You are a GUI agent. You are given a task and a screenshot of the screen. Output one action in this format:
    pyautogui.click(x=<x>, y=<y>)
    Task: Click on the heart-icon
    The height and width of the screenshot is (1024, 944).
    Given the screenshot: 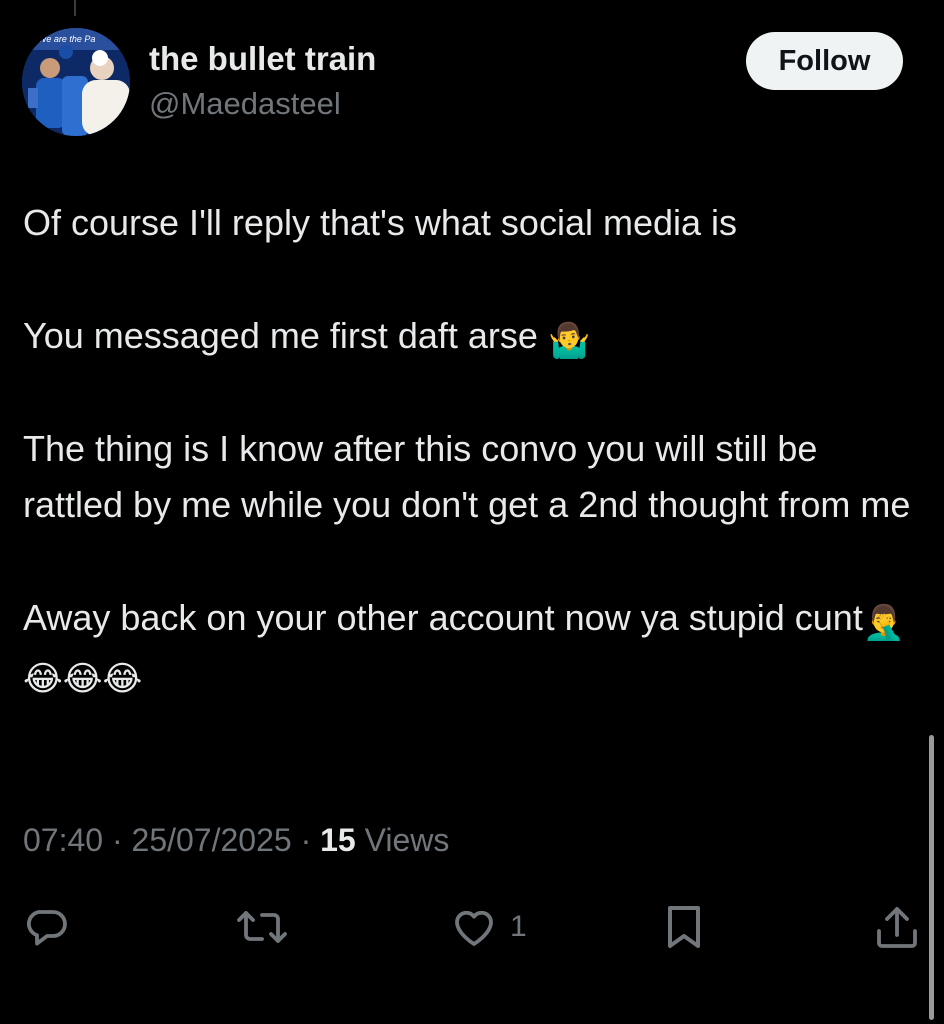 What is the action you would take?
    pyautogui.click(x=474, y=928)
    